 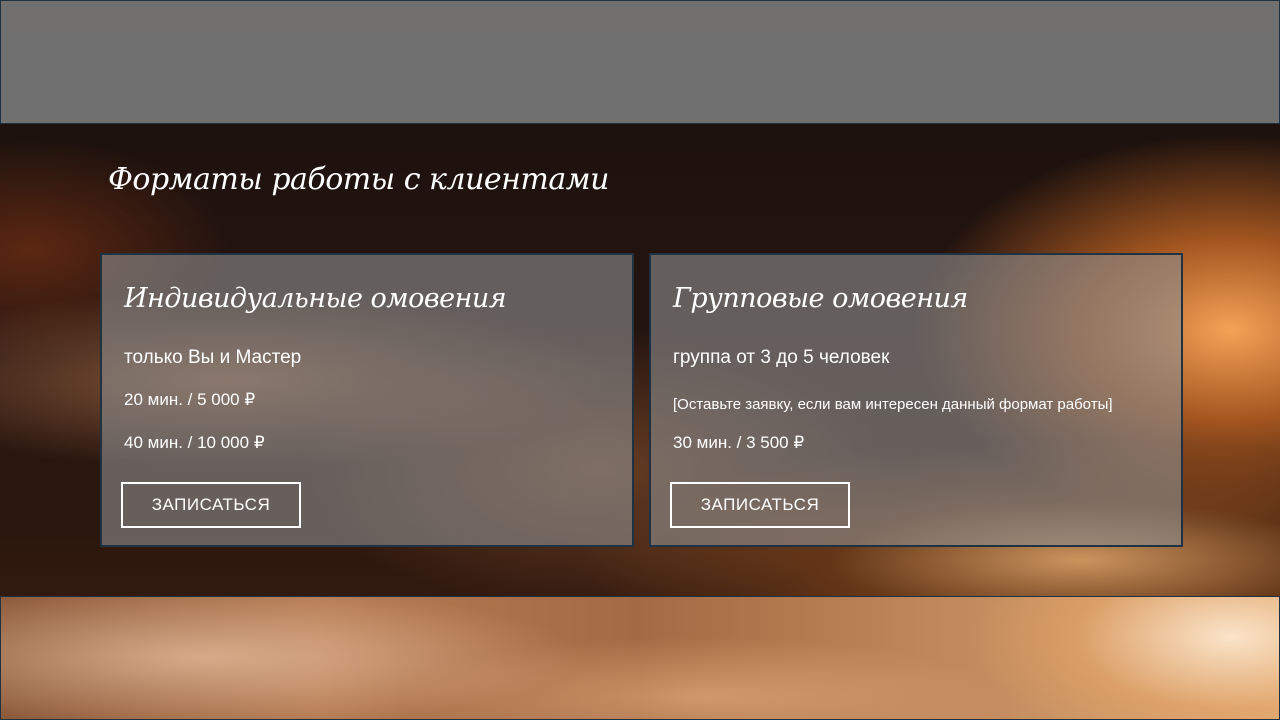 What do you see at coordinates (190, 399) in the screenshot?
I see `price-line: 20 мин. / 5 000 ₽` at bounding box center [190, 399].